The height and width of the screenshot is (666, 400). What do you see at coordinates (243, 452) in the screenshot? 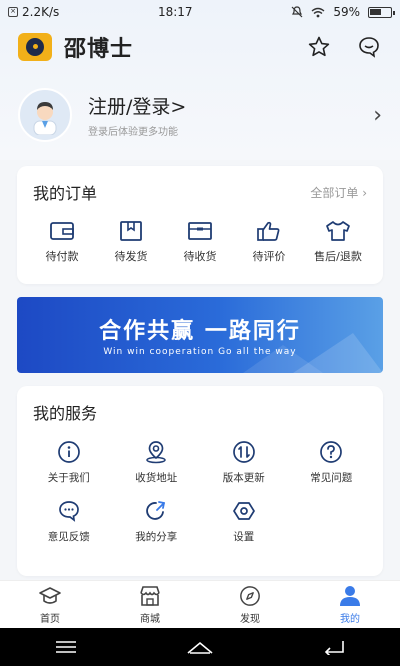
I see `update-icon` at bounding box center [243, 452].